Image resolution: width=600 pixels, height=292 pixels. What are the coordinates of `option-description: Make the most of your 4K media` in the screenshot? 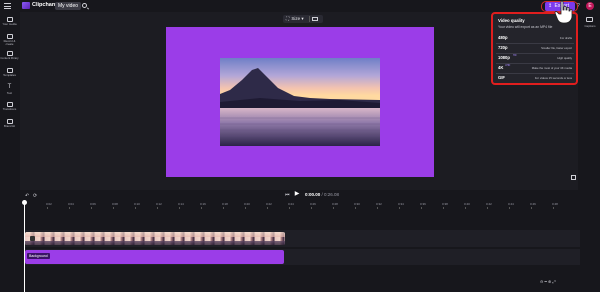 It's located at (551, 68).